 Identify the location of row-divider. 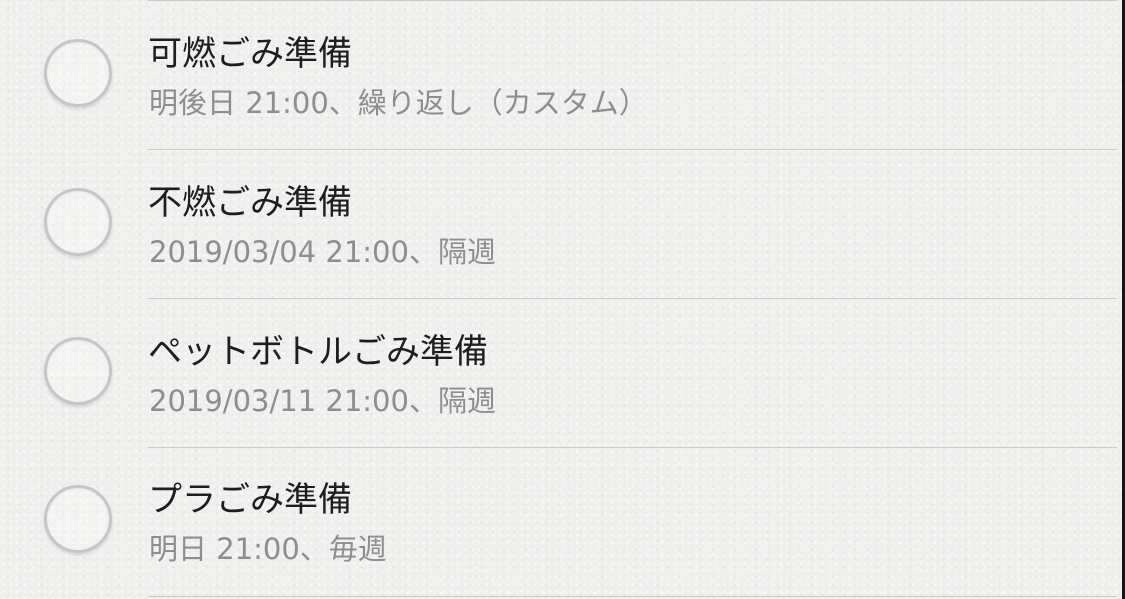
(632, 596).